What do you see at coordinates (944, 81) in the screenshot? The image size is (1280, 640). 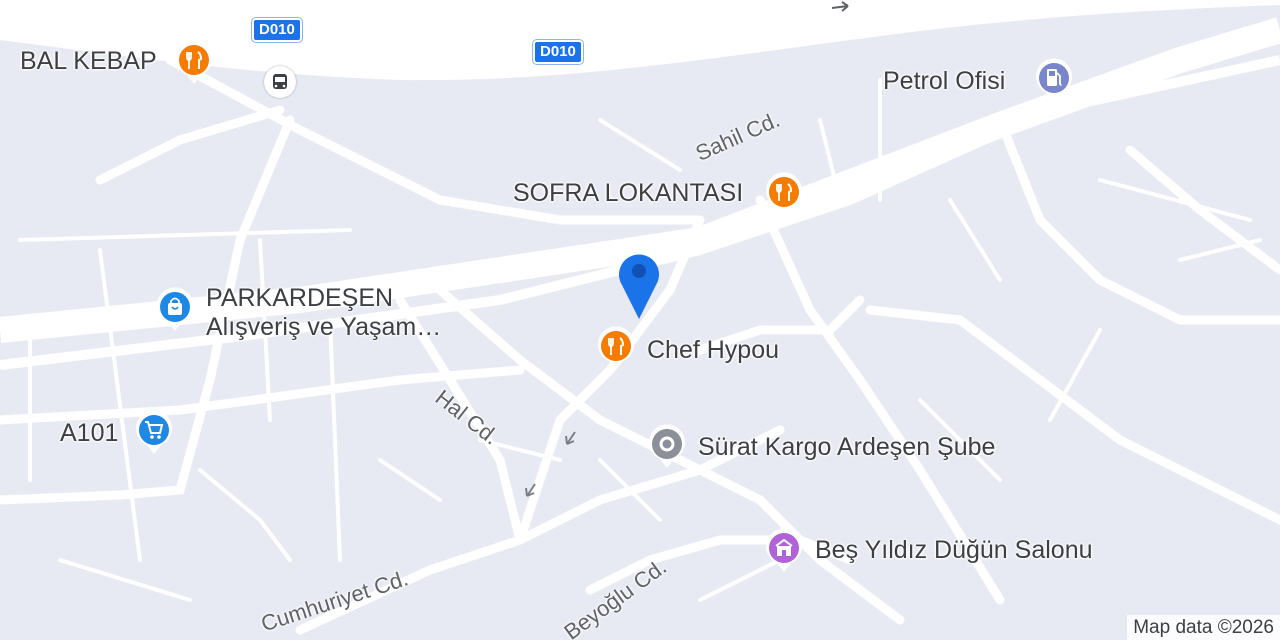 I see `poi-label: Petrol Ofisi` at bounding box center [944, 81].